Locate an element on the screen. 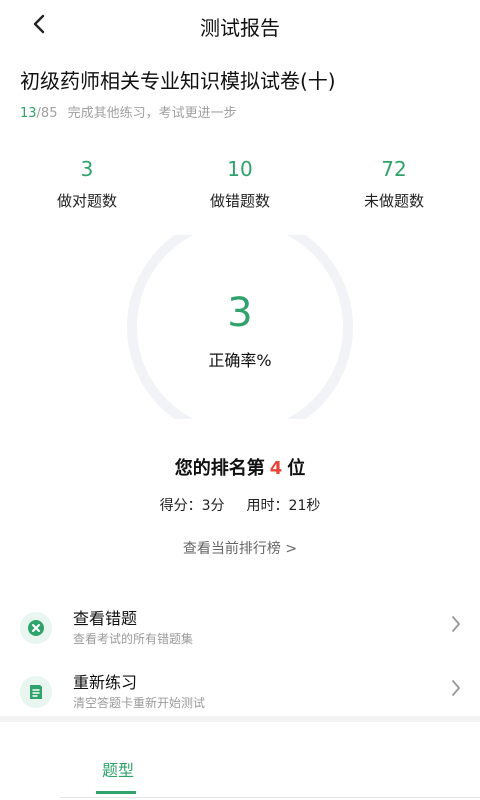 This screenshot has width=480, height=800. tab-bar-line is located at coordinates (270, 797).